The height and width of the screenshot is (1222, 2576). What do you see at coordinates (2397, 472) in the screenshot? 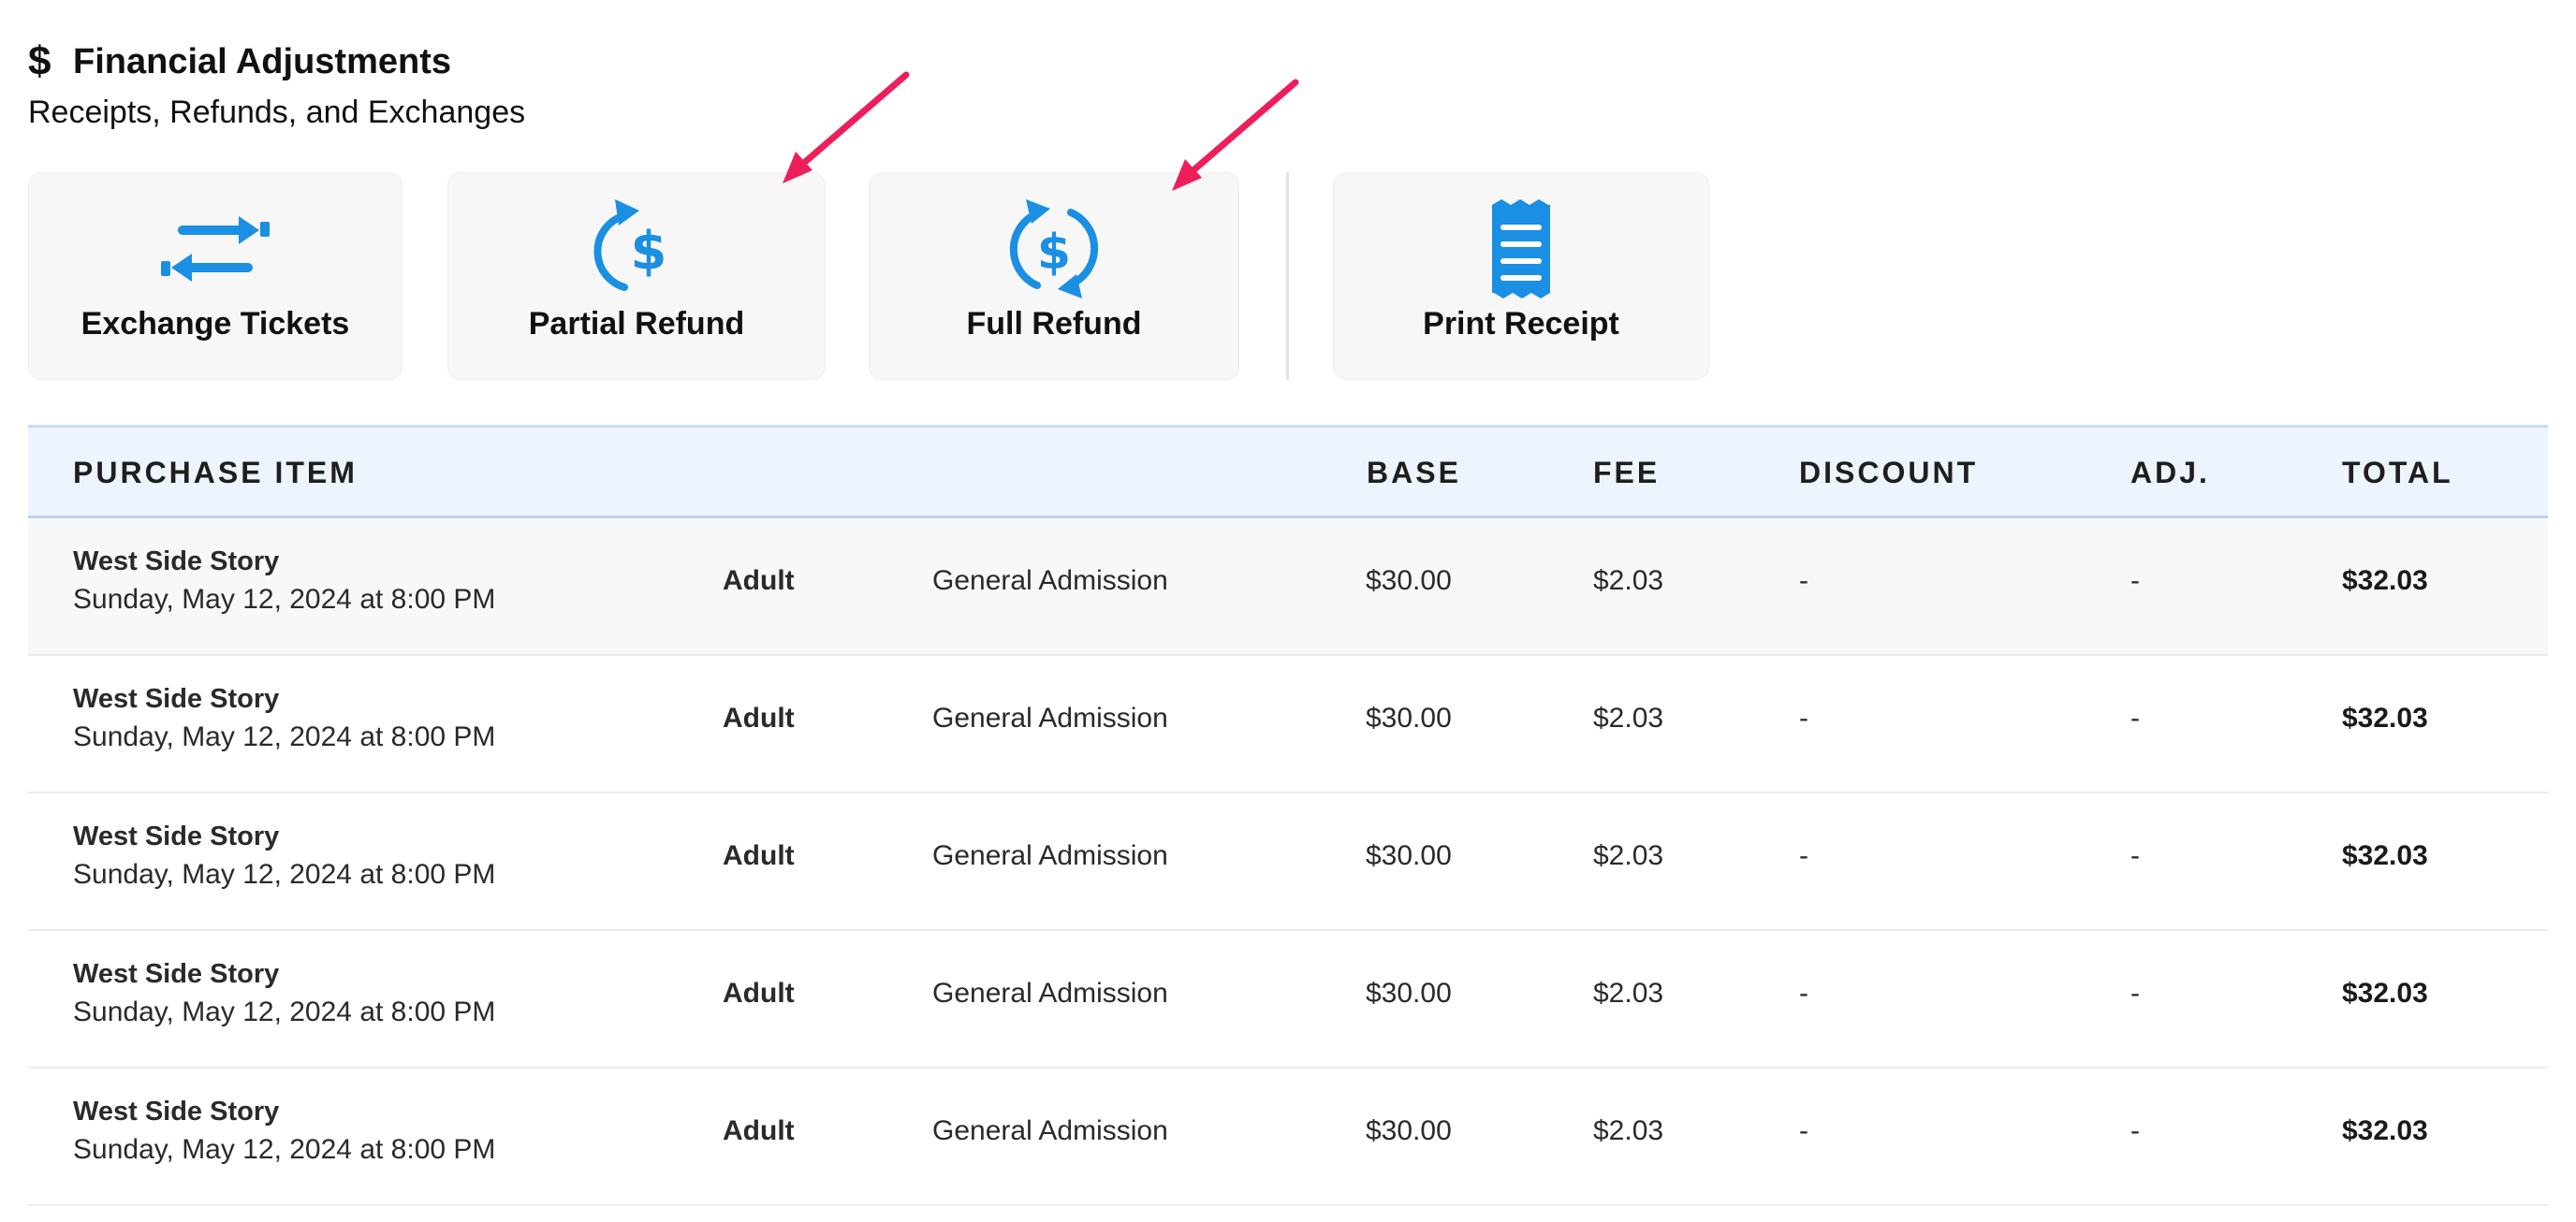
I see `column-header-total: TOTAL` at bounding box center [2397, 472].